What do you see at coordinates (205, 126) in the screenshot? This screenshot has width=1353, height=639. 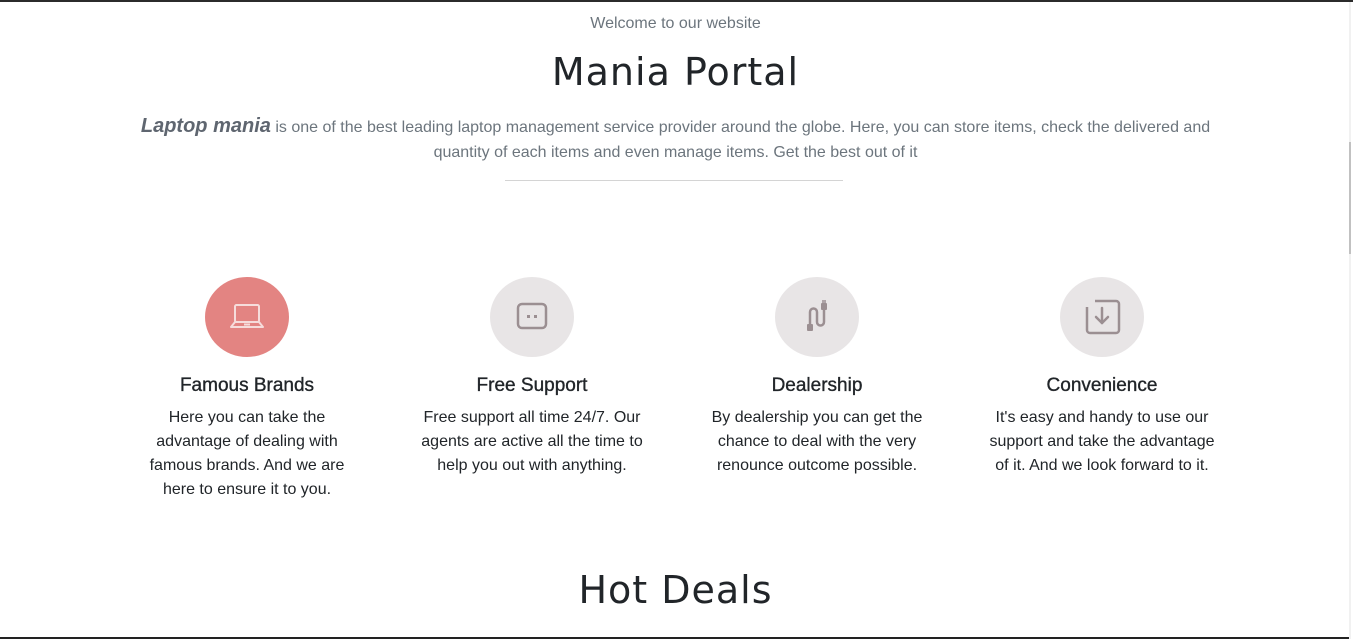 I see `brand-name: Laptop mania` at bounding box center [205, 126].